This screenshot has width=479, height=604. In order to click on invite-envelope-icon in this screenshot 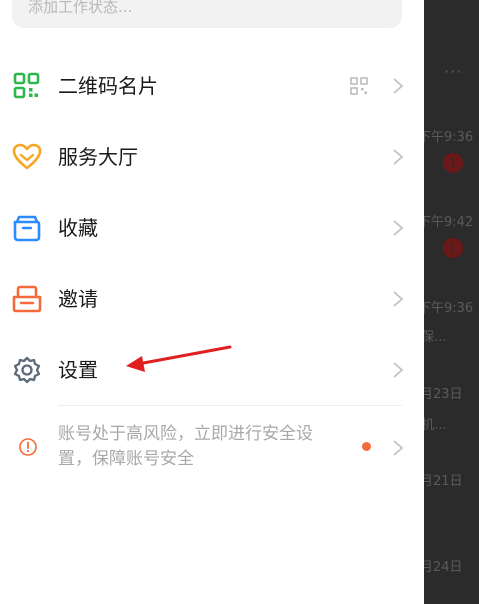, I will do `click(27, 299)`.